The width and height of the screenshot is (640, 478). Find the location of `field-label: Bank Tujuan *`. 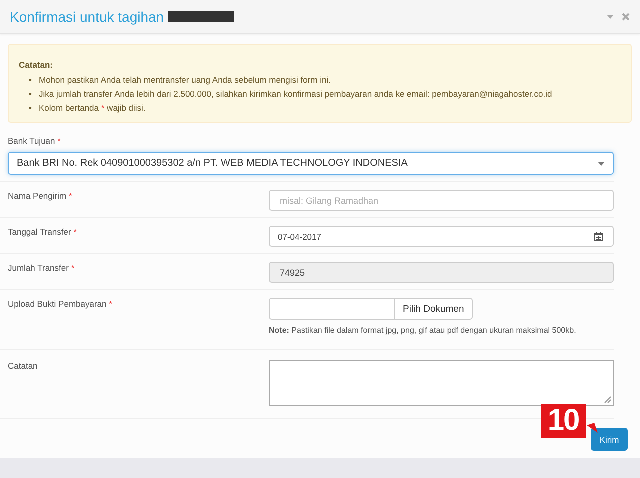

field-label: Bank Tujuan * is located at coordinates (34, 141).